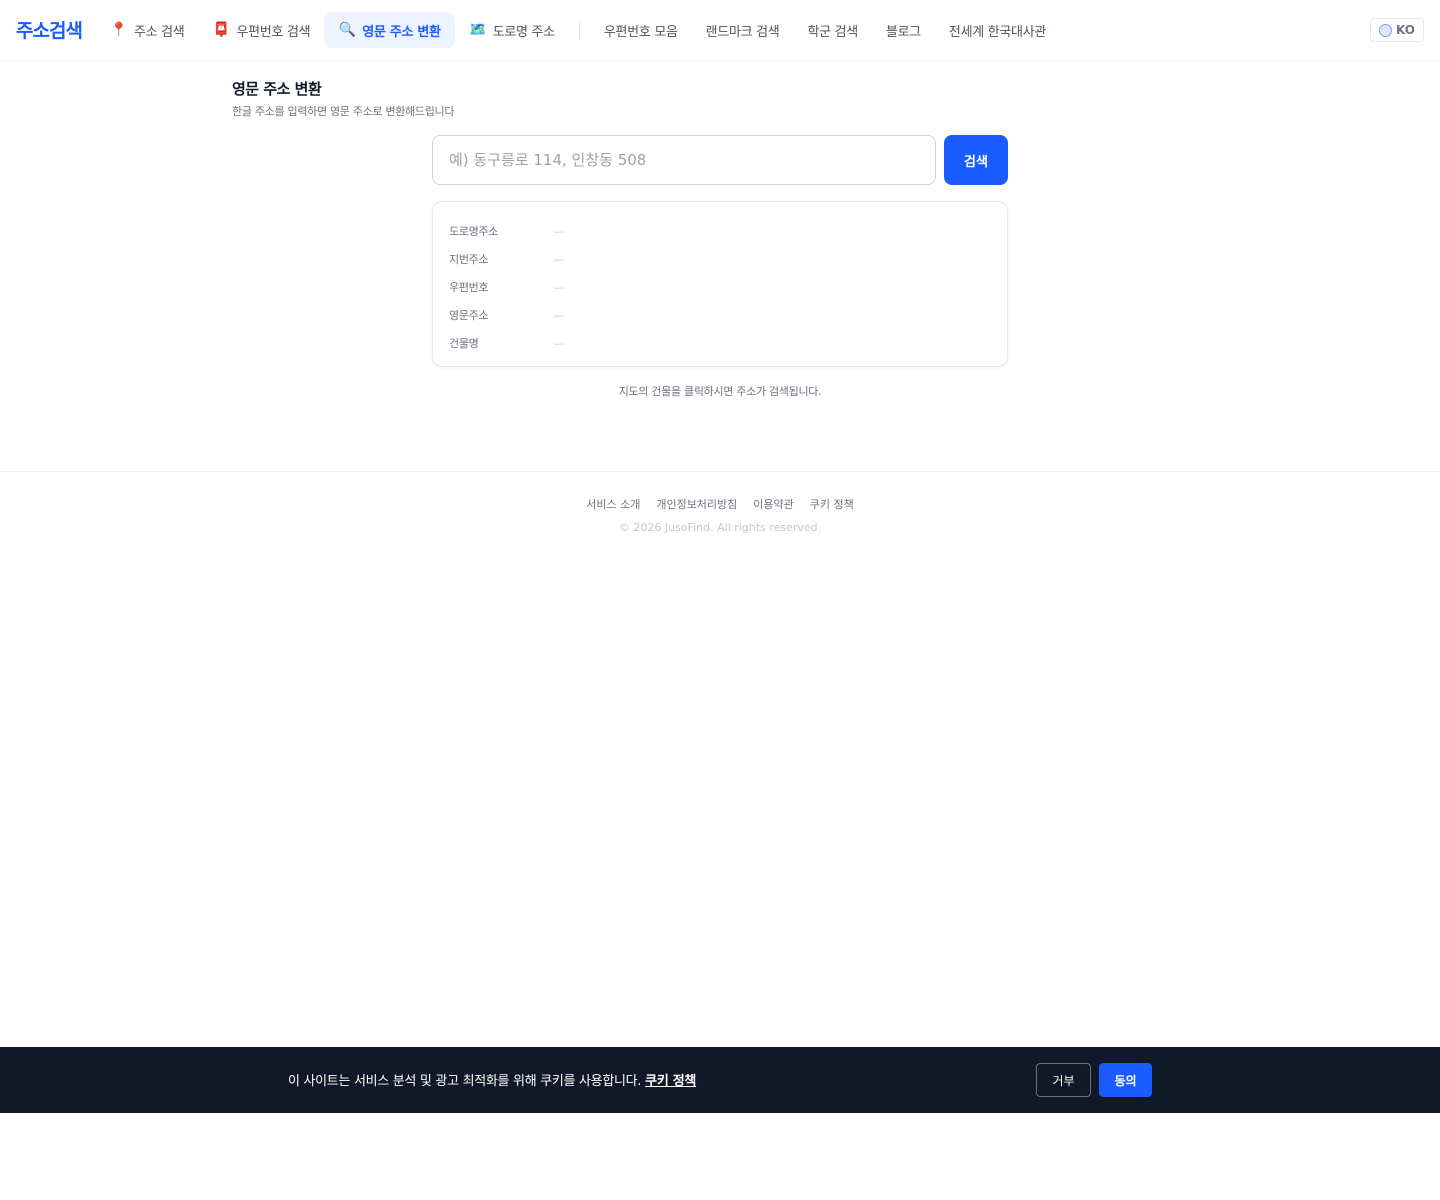  I want to click on map-hint: 지도의 건물을 클릭하시면 주소가 검색됩니다., so click(720, 391).